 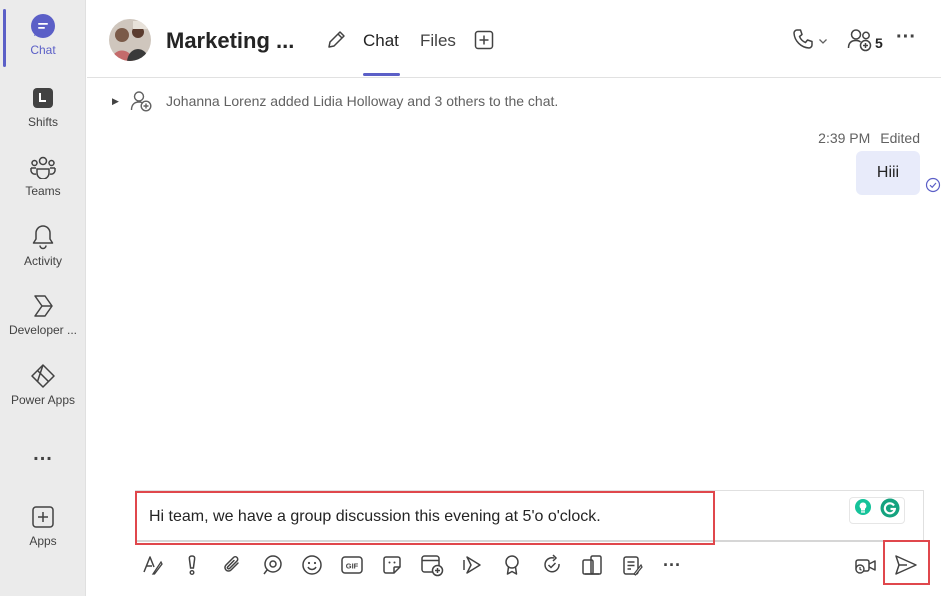 I want to click on chevron-down-icon, so click(x=823, y=42).